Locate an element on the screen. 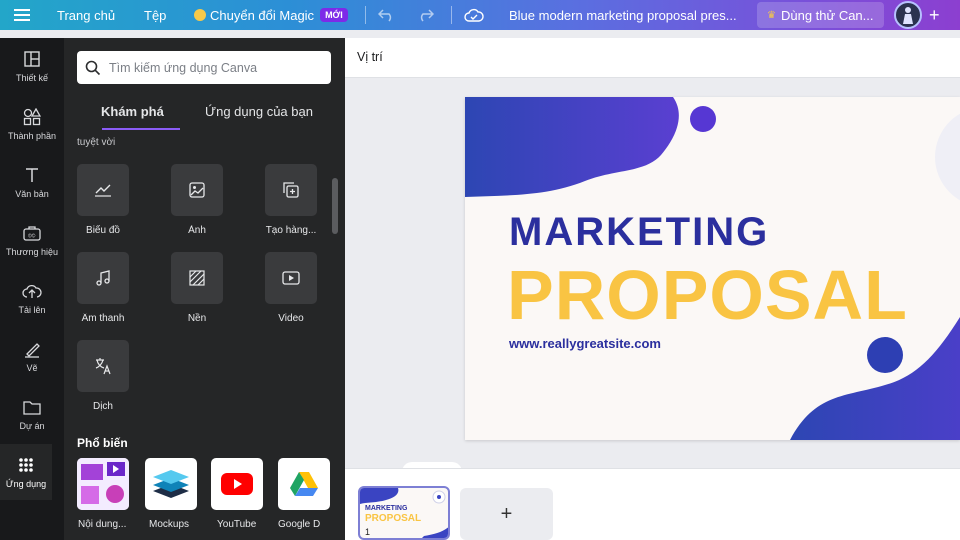 The image size is (960, 540). app-tile-mockup-content is located at coordinates (103, 484).